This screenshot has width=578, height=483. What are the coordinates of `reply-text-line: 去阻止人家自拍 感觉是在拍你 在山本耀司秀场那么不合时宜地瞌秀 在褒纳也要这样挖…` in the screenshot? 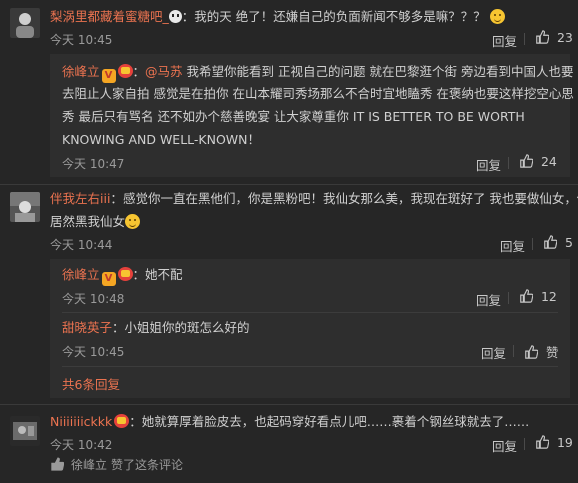 It's located at (318, 93).